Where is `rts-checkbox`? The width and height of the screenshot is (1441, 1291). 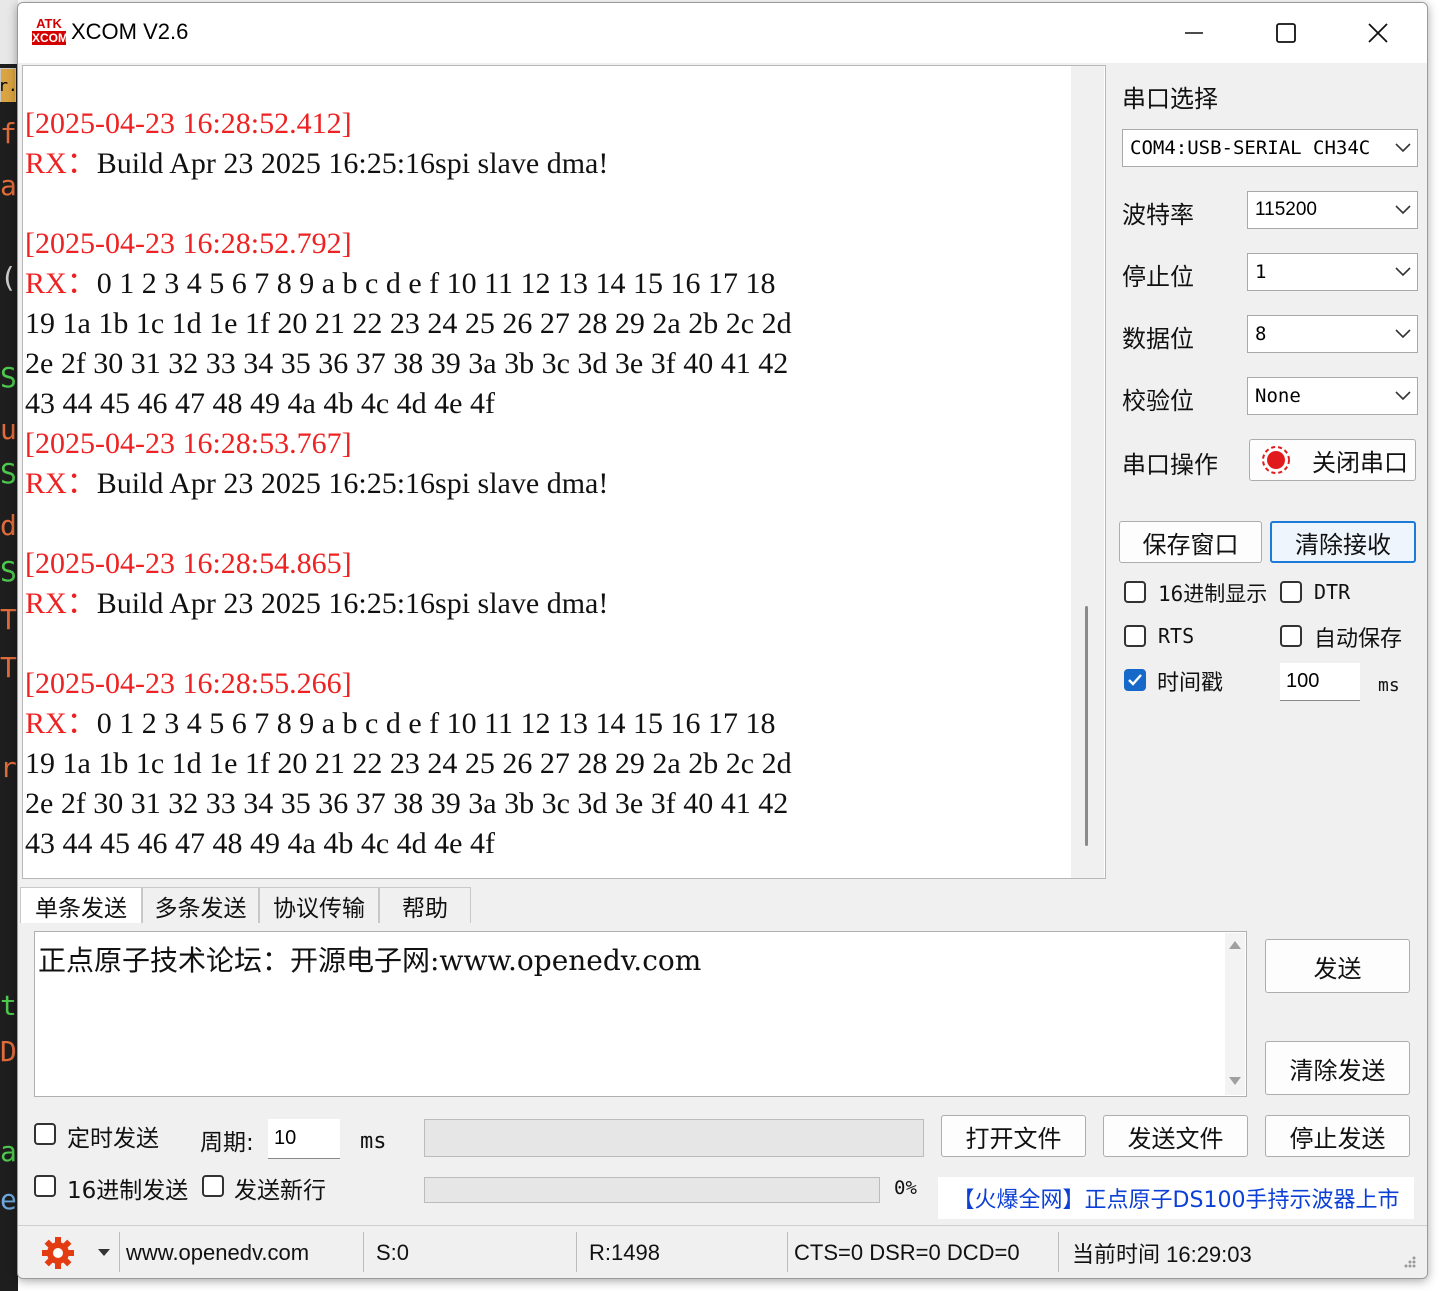
rts-checkbox is located at coordinates (1135, 636).